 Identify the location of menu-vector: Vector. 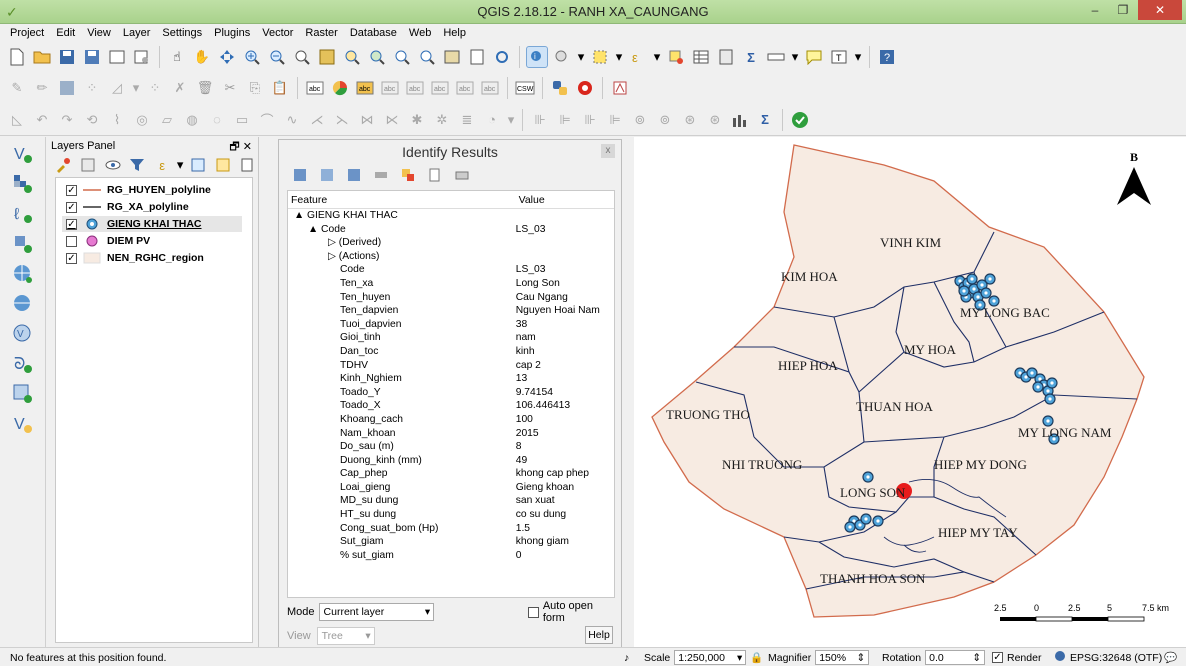
(277, 33).